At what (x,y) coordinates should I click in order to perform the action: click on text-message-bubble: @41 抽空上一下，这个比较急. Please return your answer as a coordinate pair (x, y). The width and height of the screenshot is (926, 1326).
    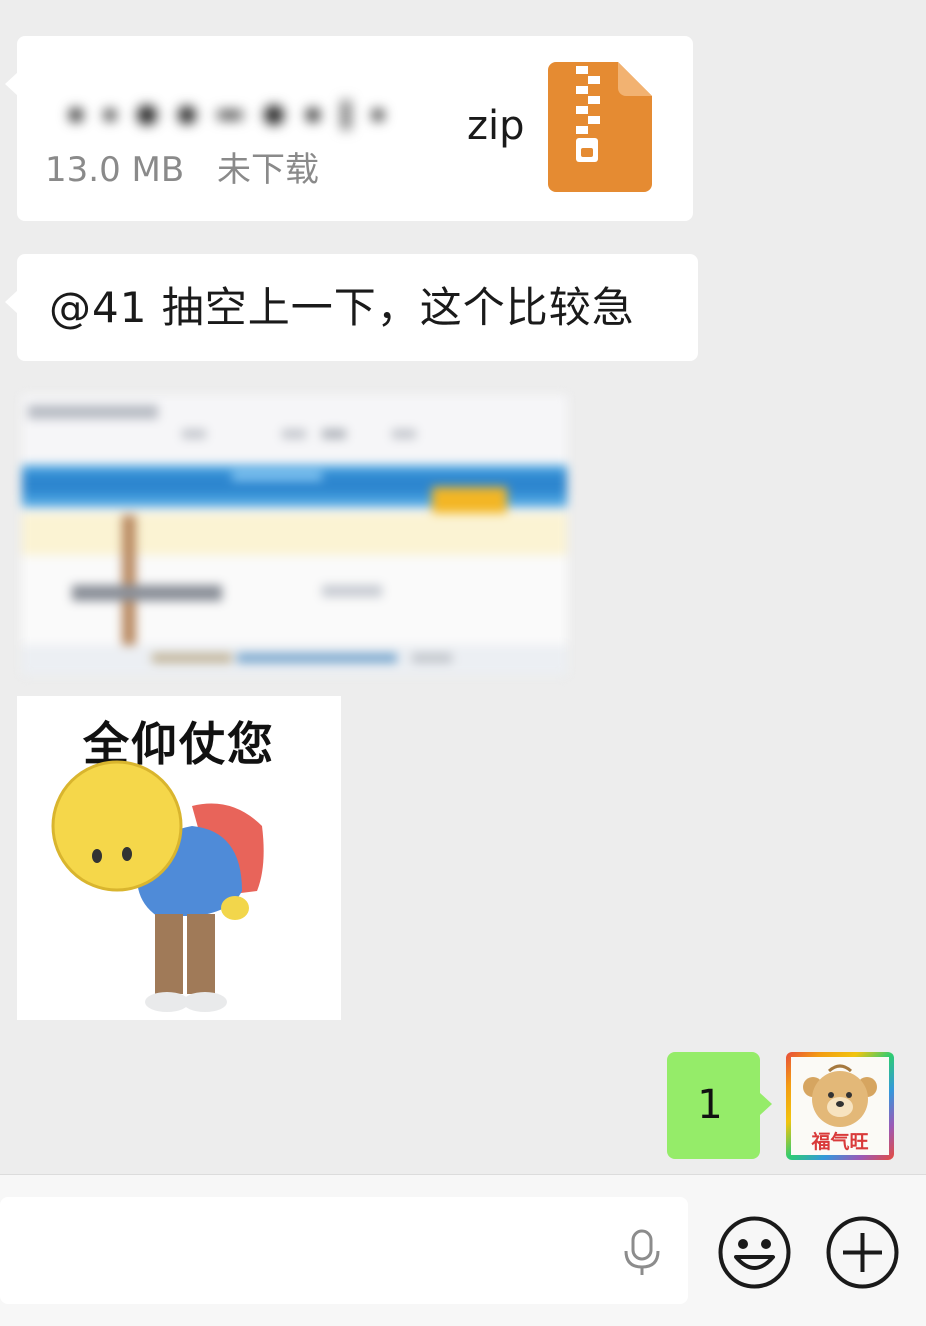
    Looking at the image, I should click on (351, 307).